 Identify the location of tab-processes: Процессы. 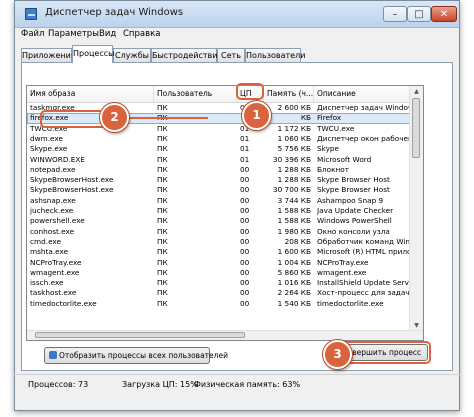
(93, 54).